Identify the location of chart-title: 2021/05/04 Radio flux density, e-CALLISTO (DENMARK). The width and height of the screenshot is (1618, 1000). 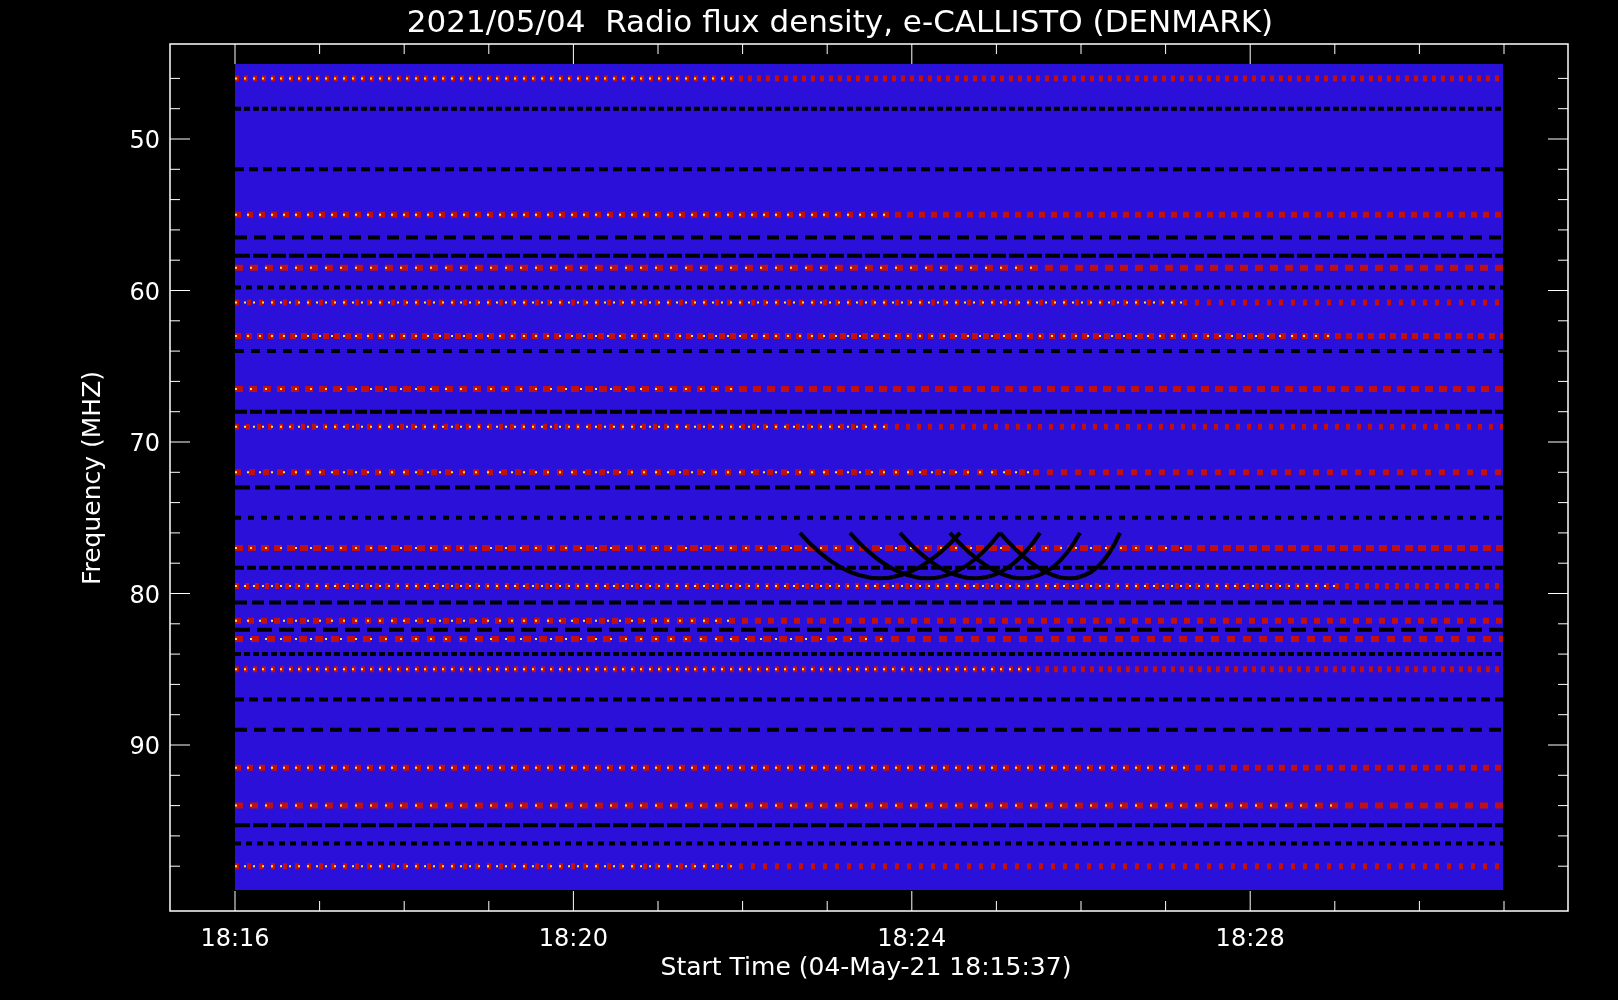
(840, 21).